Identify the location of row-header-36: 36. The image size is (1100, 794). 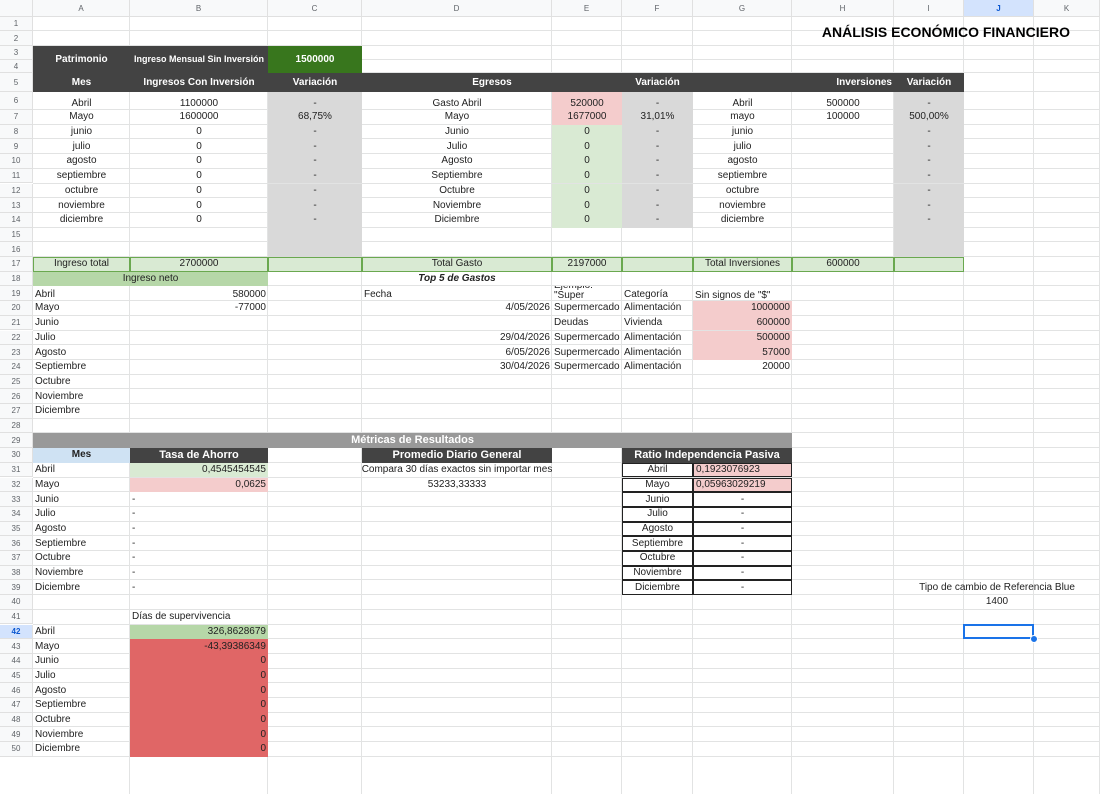
(16, 543).